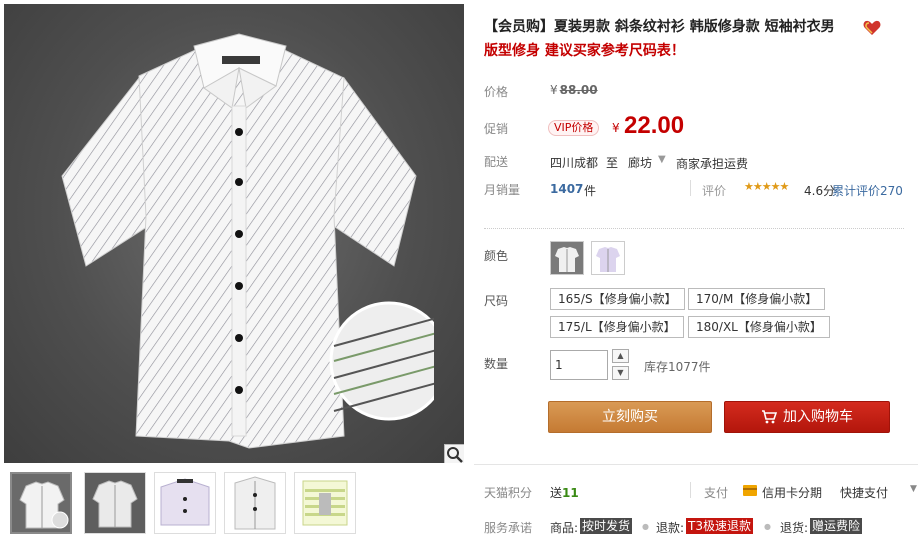  I want to click on monthly-sales-unit: 件, so click(590, 191).